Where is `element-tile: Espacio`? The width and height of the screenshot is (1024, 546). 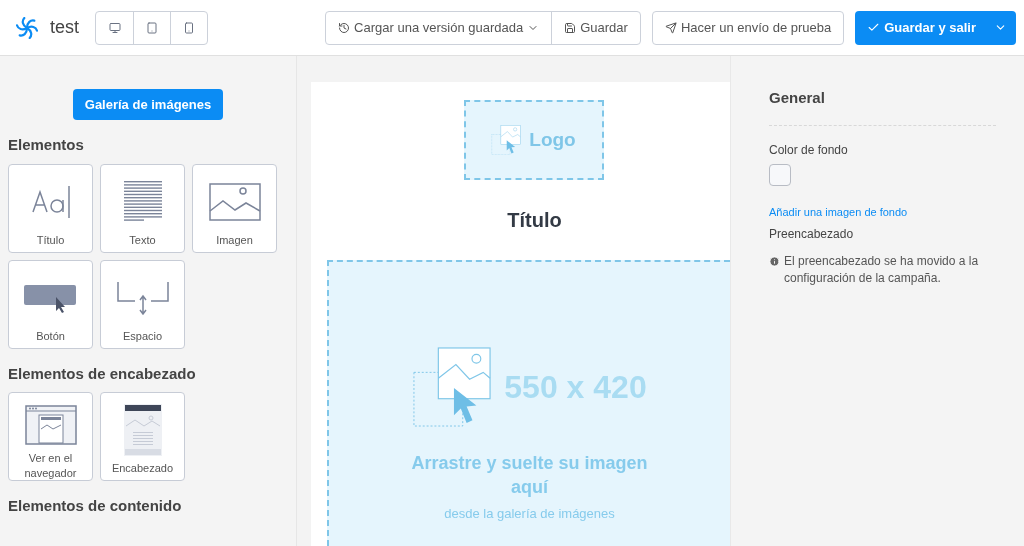 element-tile: Espacio is located at coordinates (142, 304).